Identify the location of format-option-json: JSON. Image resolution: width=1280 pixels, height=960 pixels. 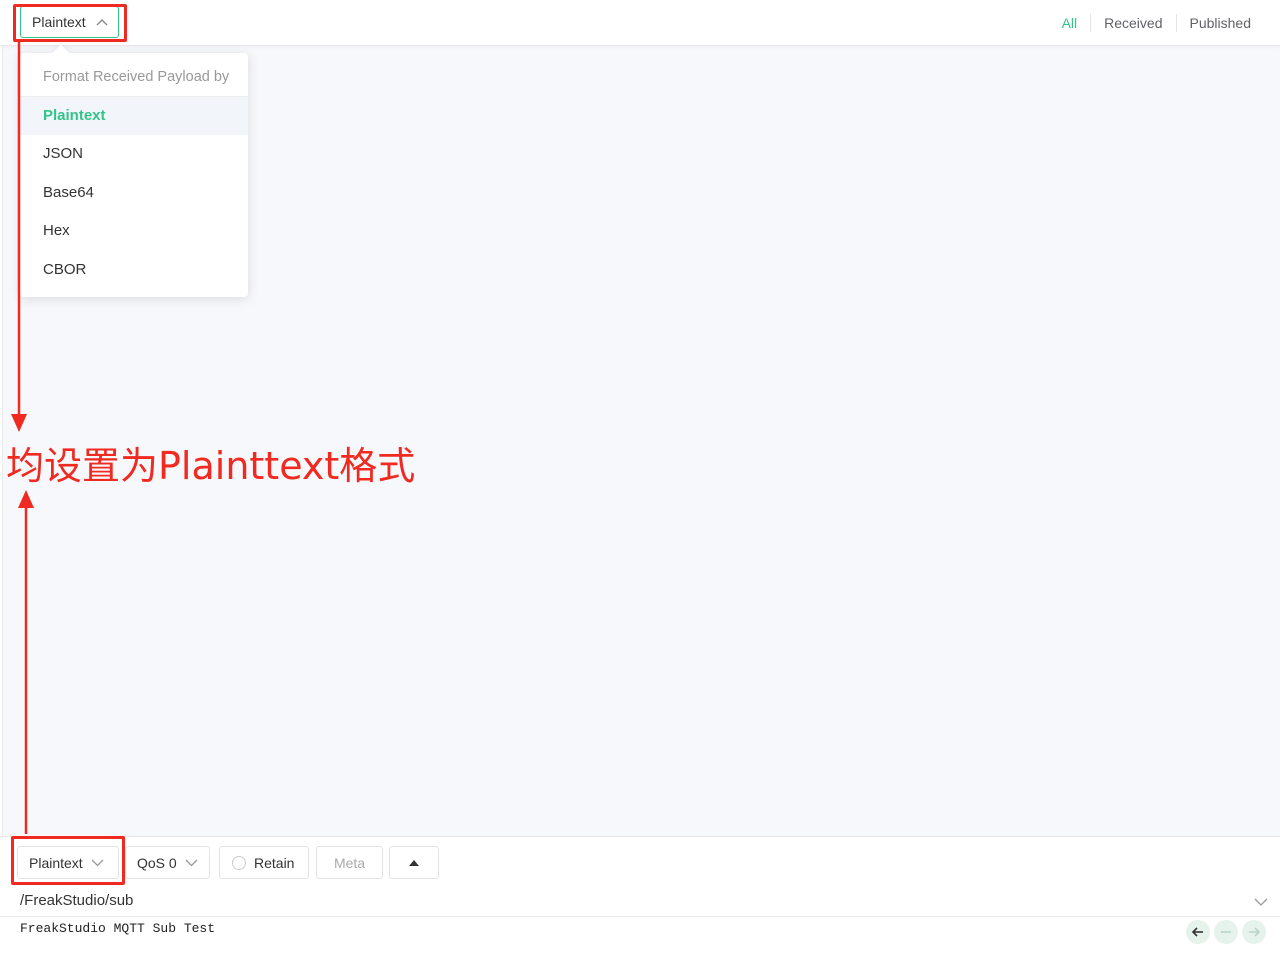
(134, 154).